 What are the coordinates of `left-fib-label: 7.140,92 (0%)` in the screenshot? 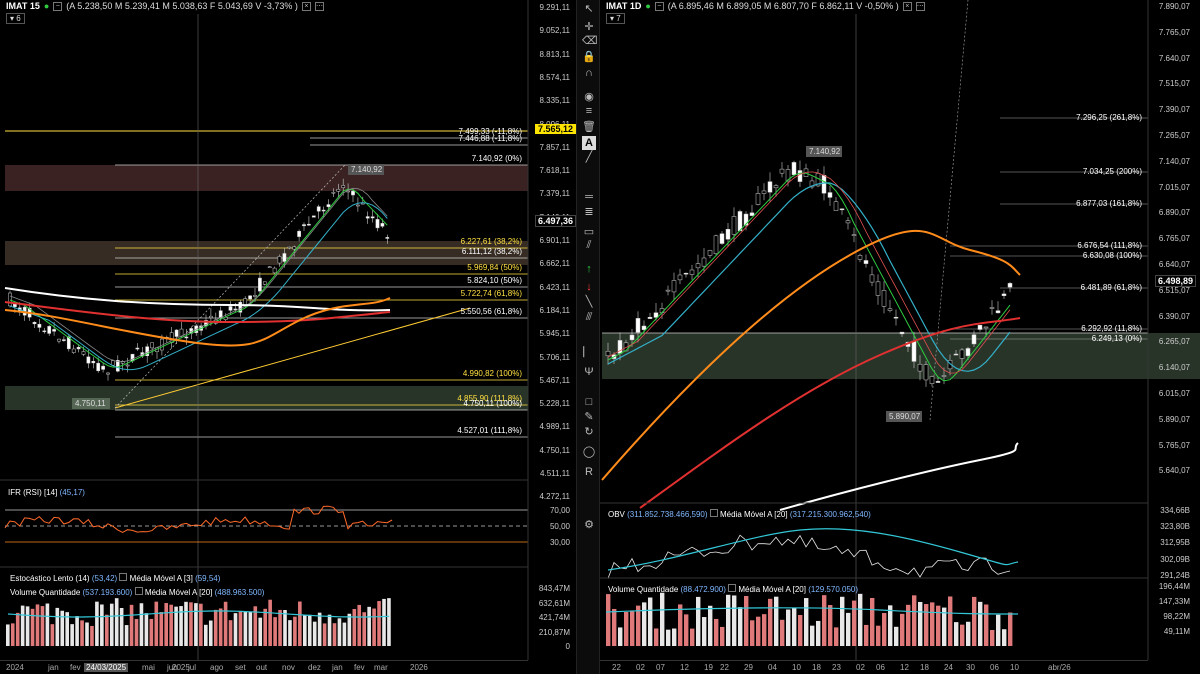 It's located at (496, 158).